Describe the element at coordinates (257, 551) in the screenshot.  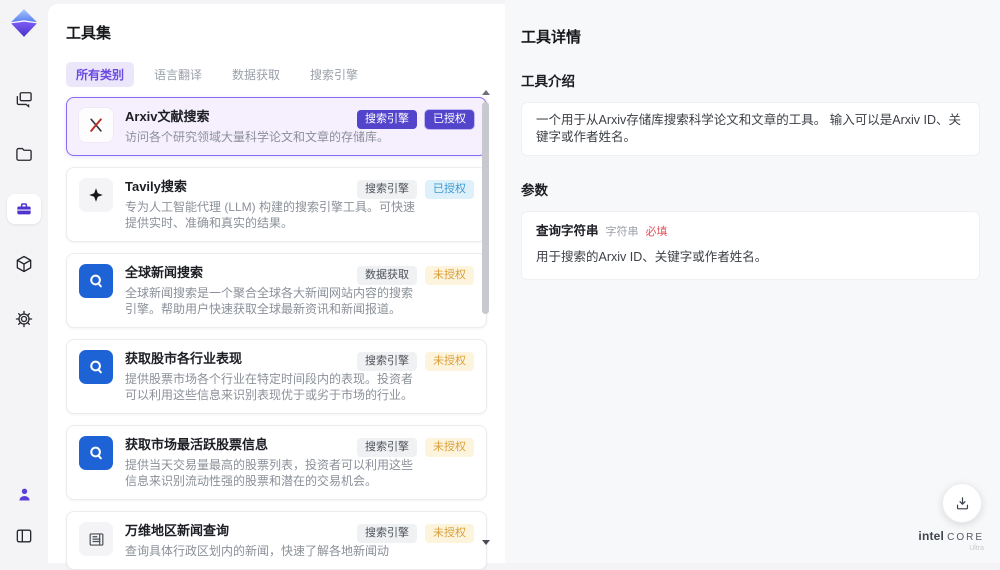
I see `tool-description: 查询具体行政区划内的新闻，快速了解各地新闻动` at that location.